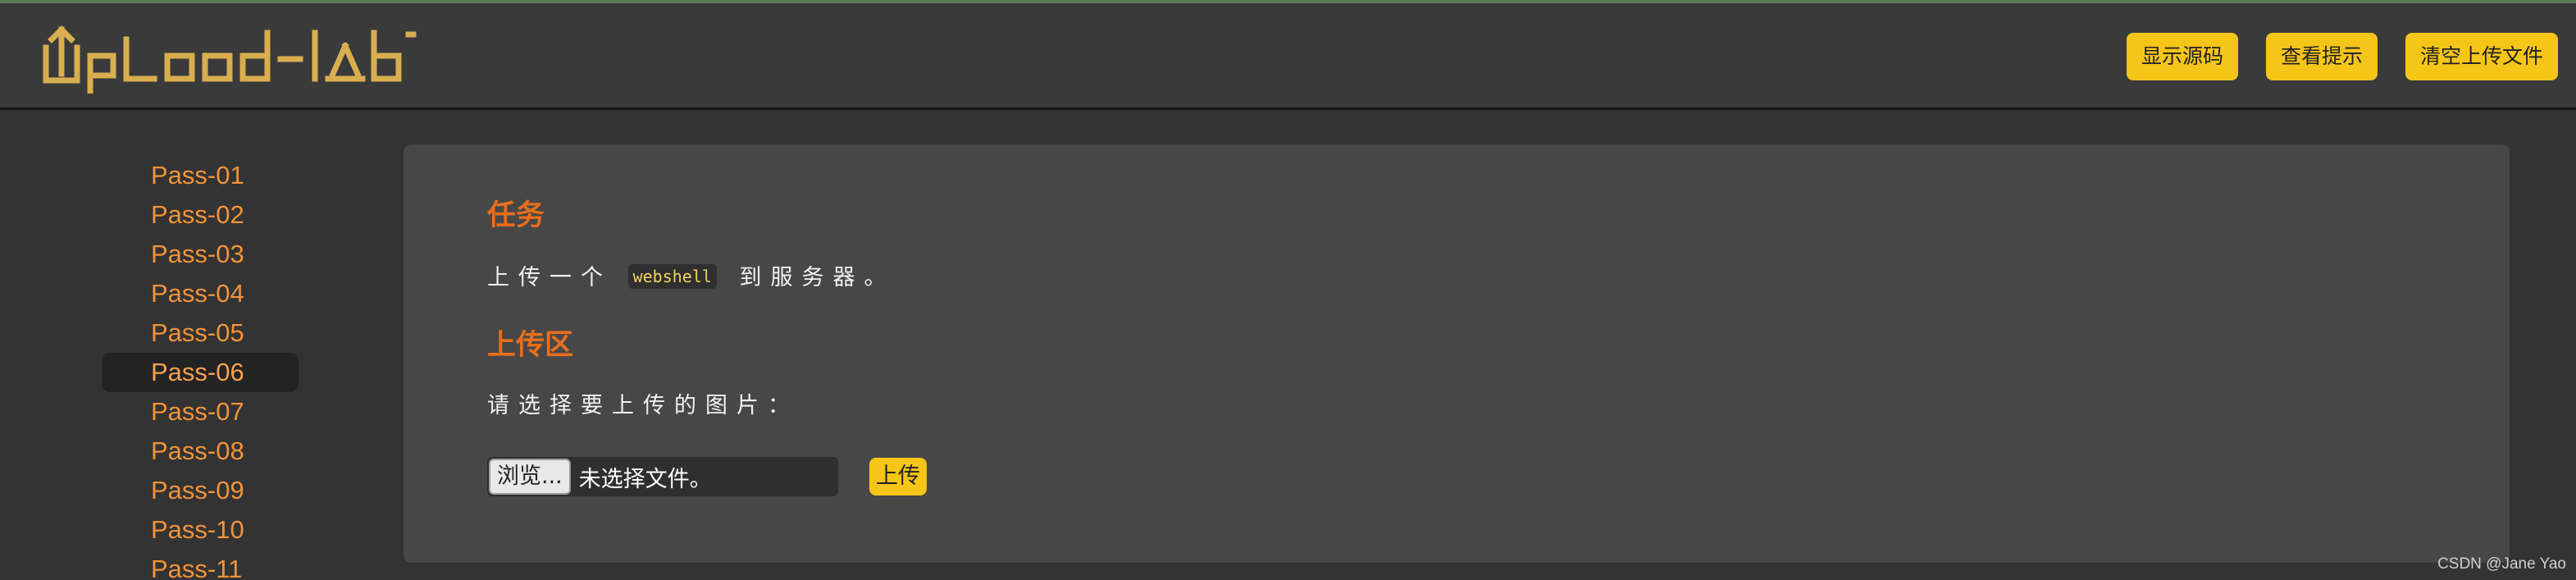 The image size is (2576, 580). I want to click on header-button-group: 显示源码 查看提示 清空上传文件, so click(2342, 56).